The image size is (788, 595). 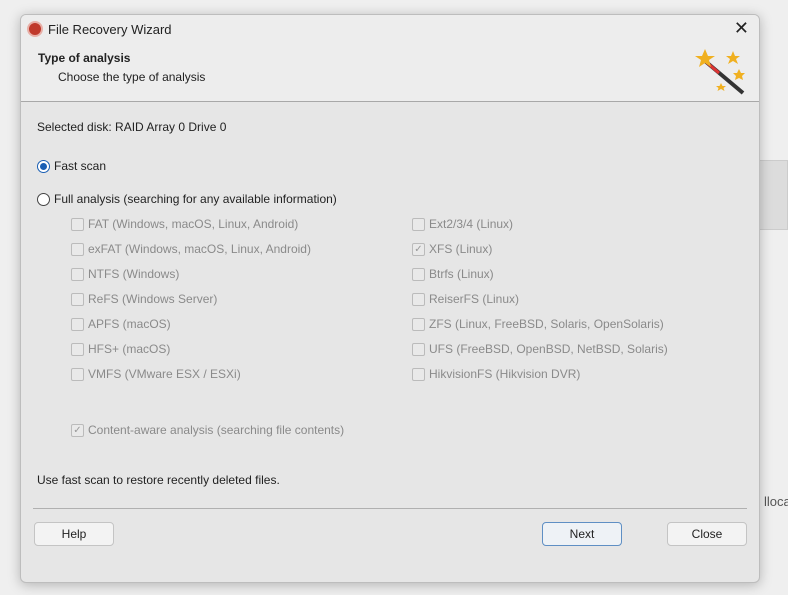 What do you see at coordinates (110, 29) in the screenshot?
I see `dialog-title: File Recovery Wizard` at bounding box center [110, 29].